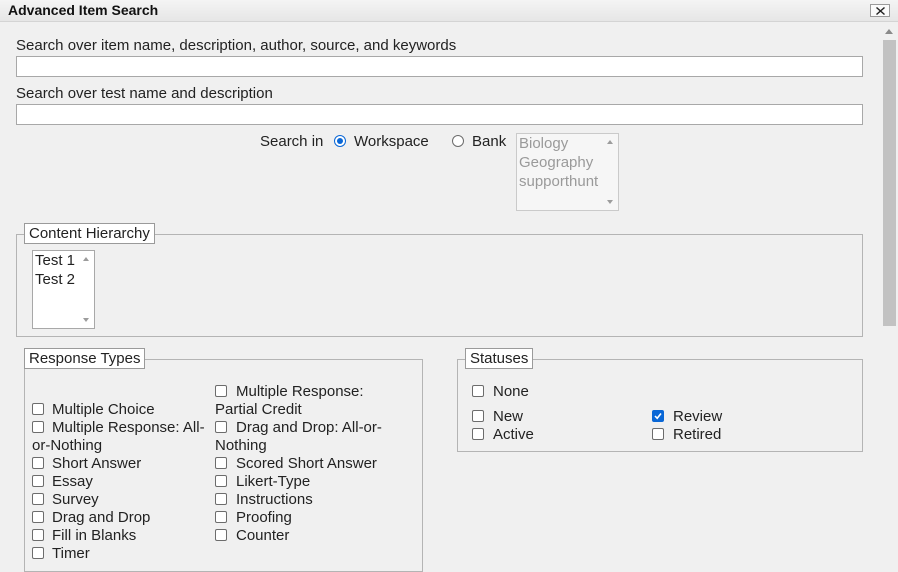  I want to click on item-search-input, so click(439, 66).